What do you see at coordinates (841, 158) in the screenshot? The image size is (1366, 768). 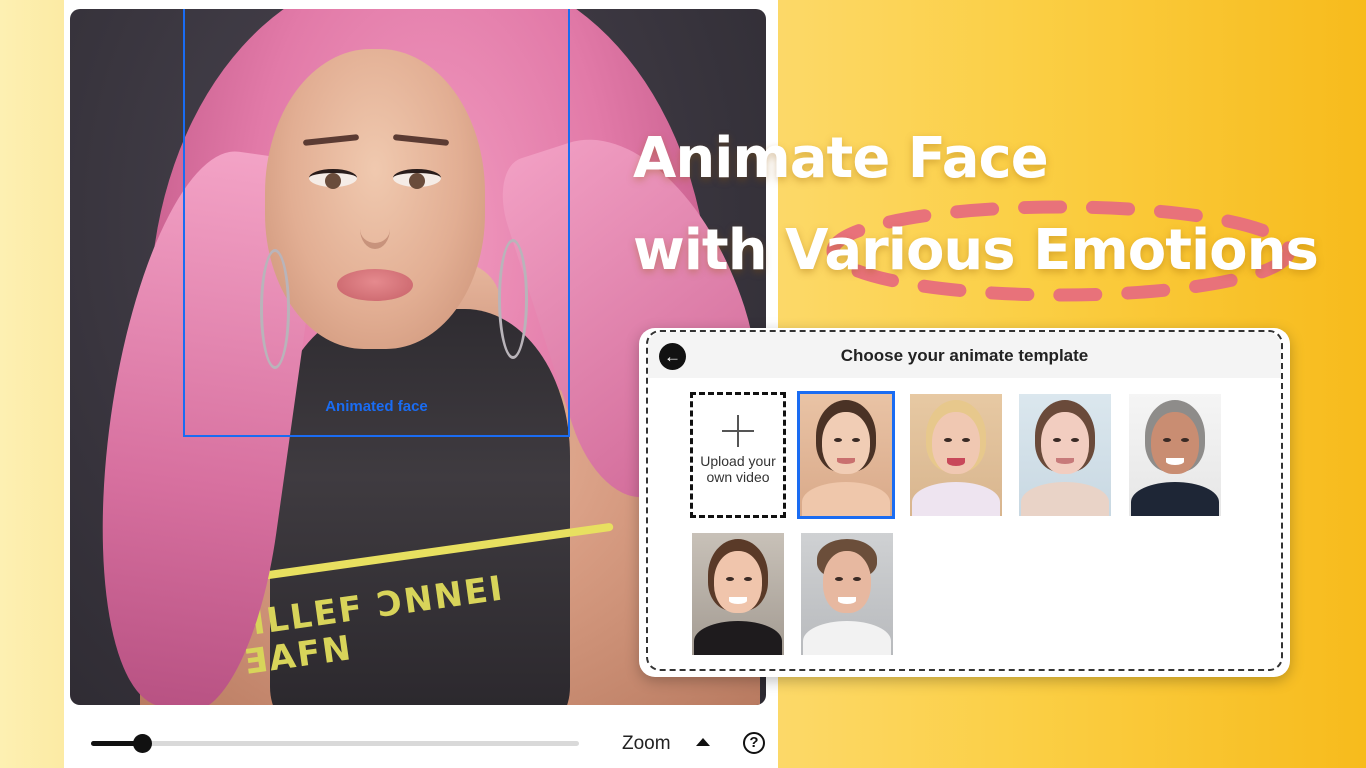 I see `headline-line-1: Animate Face` at bounding box center [841, 158].